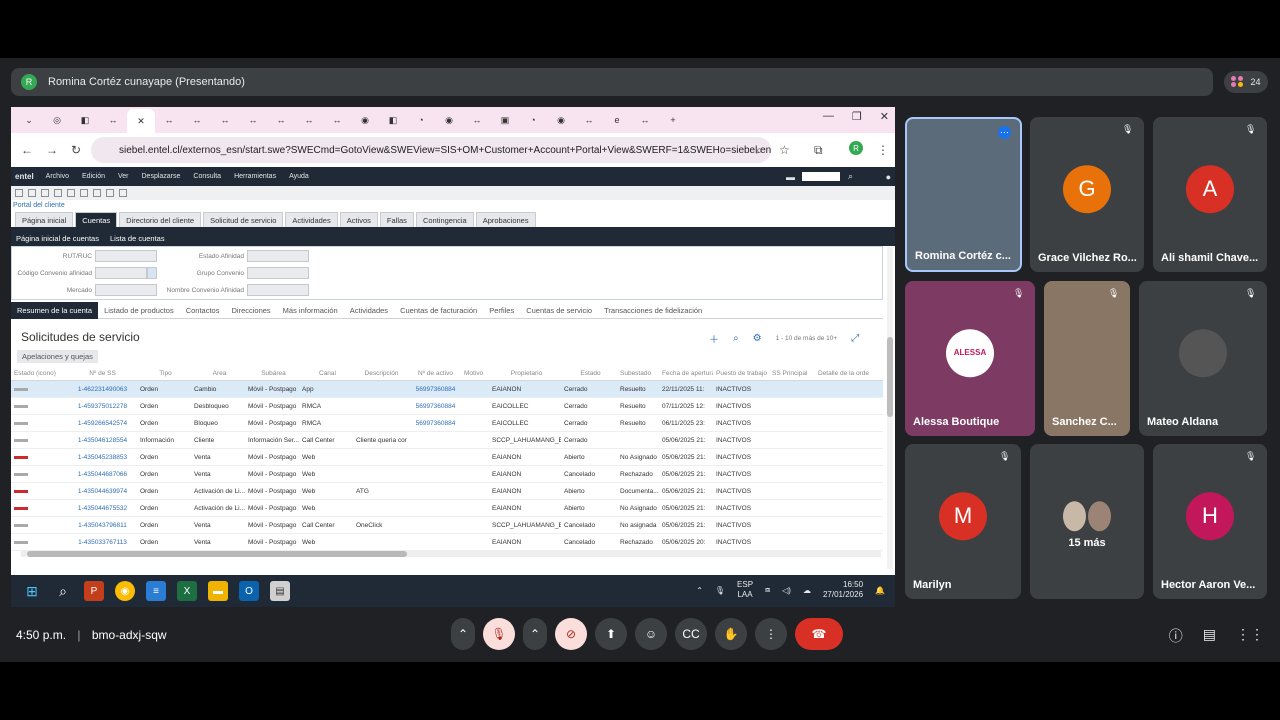 The image size is (1280, 720). Describe the element at coordinates (101, 542) in the screenshot. I see `table-link: 1-435033767113` at that location.